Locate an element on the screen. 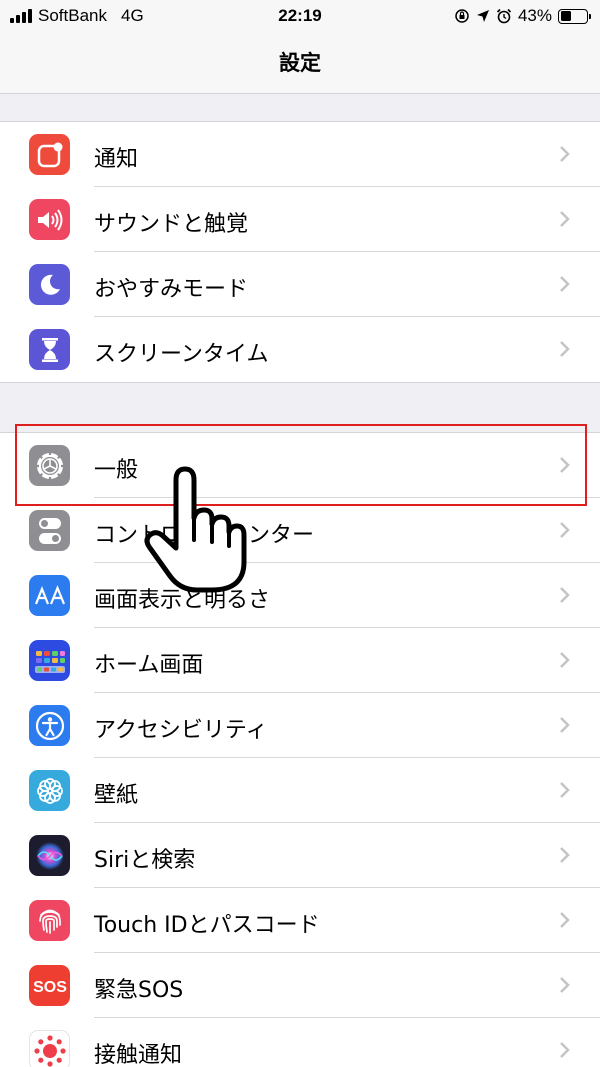 Image resolution: width=600 pixels, height=1067 pixels. settings-row-label: Touch IDとパスコード is located at coordinates (207, 925).